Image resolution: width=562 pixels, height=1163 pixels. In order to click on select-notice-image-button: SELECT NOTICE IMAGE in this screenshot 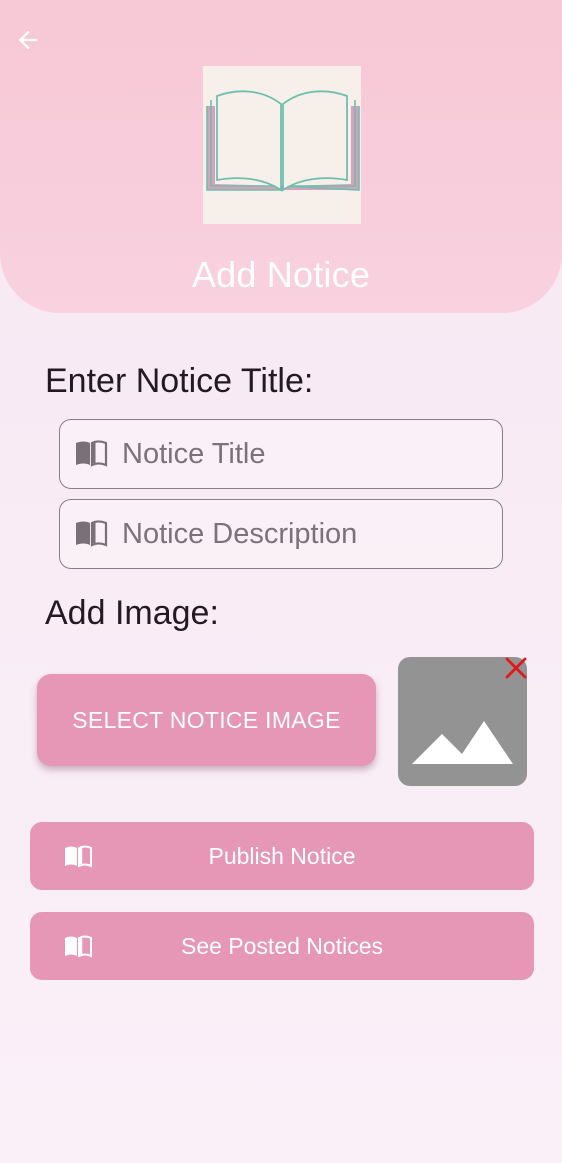, I will do `click(206, 720)`.